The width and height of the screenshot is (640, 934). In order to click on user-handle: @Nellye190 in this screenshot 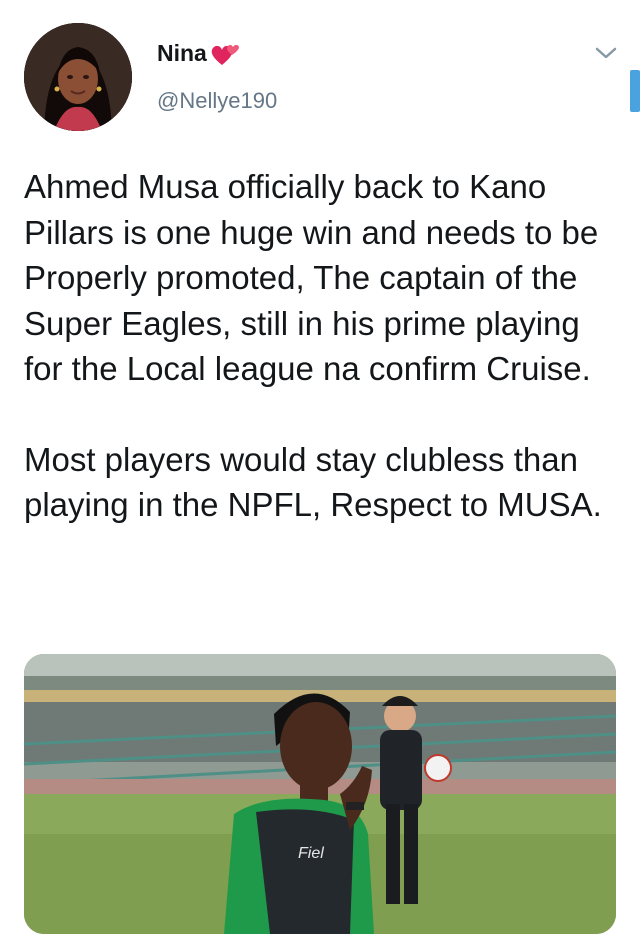, I will do `click(217, 101)`.